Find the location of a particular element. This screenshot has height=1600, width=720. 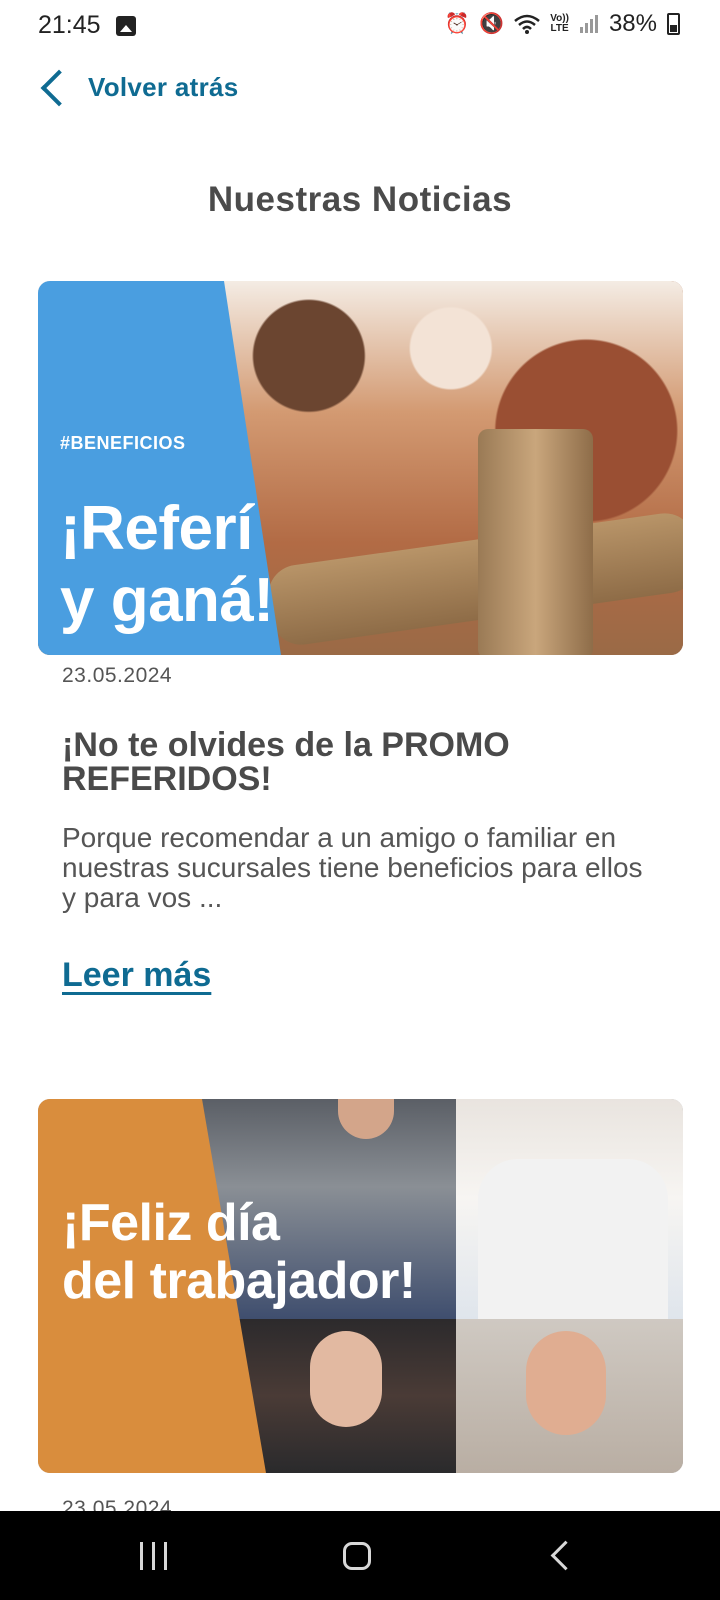

status-time: 21:45 is located at coordinates (69, 25).